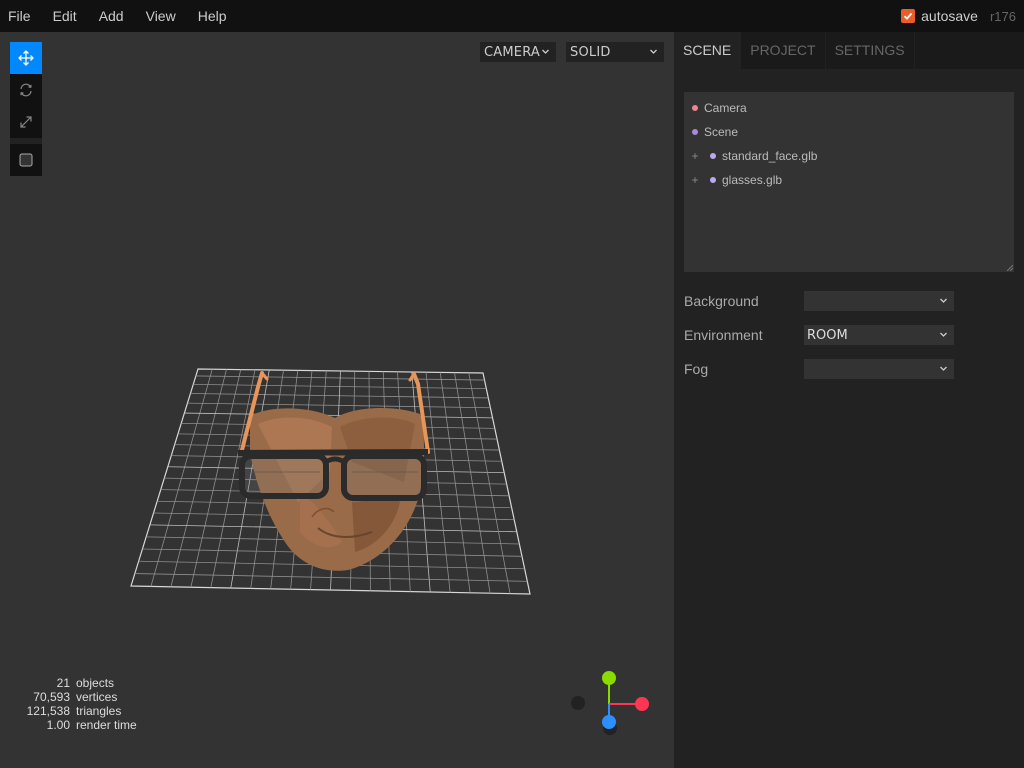 This screenshot has height=768, width=1024. Describe the element at coordinates (783, 50) in the screenshot. I see `tab-project: PROJECT` at that location.